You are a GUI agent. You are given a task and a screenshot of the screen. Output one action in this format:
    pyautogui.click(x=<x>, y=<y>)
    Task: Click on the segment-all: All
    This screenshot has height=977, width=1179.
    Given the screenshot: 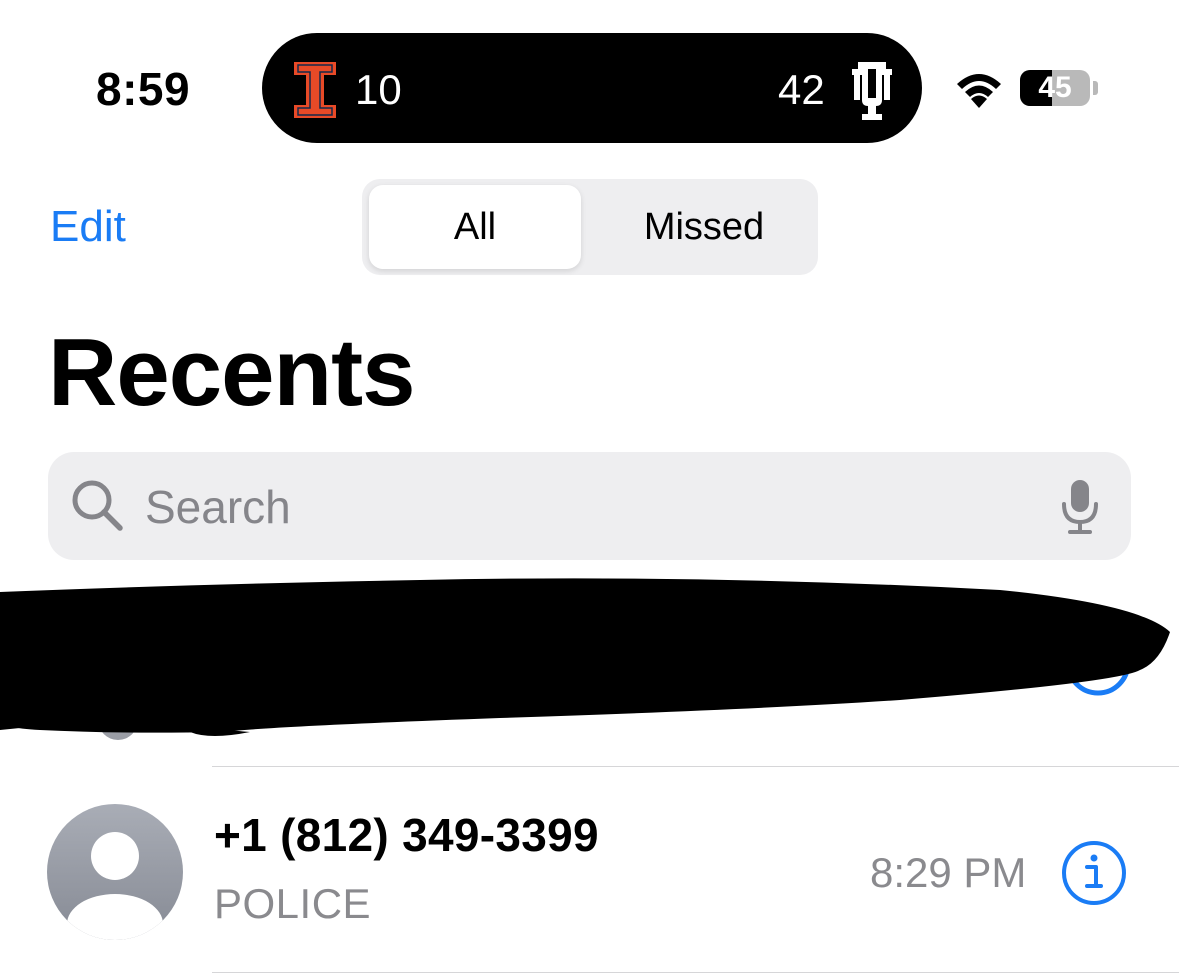 What is the action you would take?
    pyautogui.click(x=475, y=227)
    